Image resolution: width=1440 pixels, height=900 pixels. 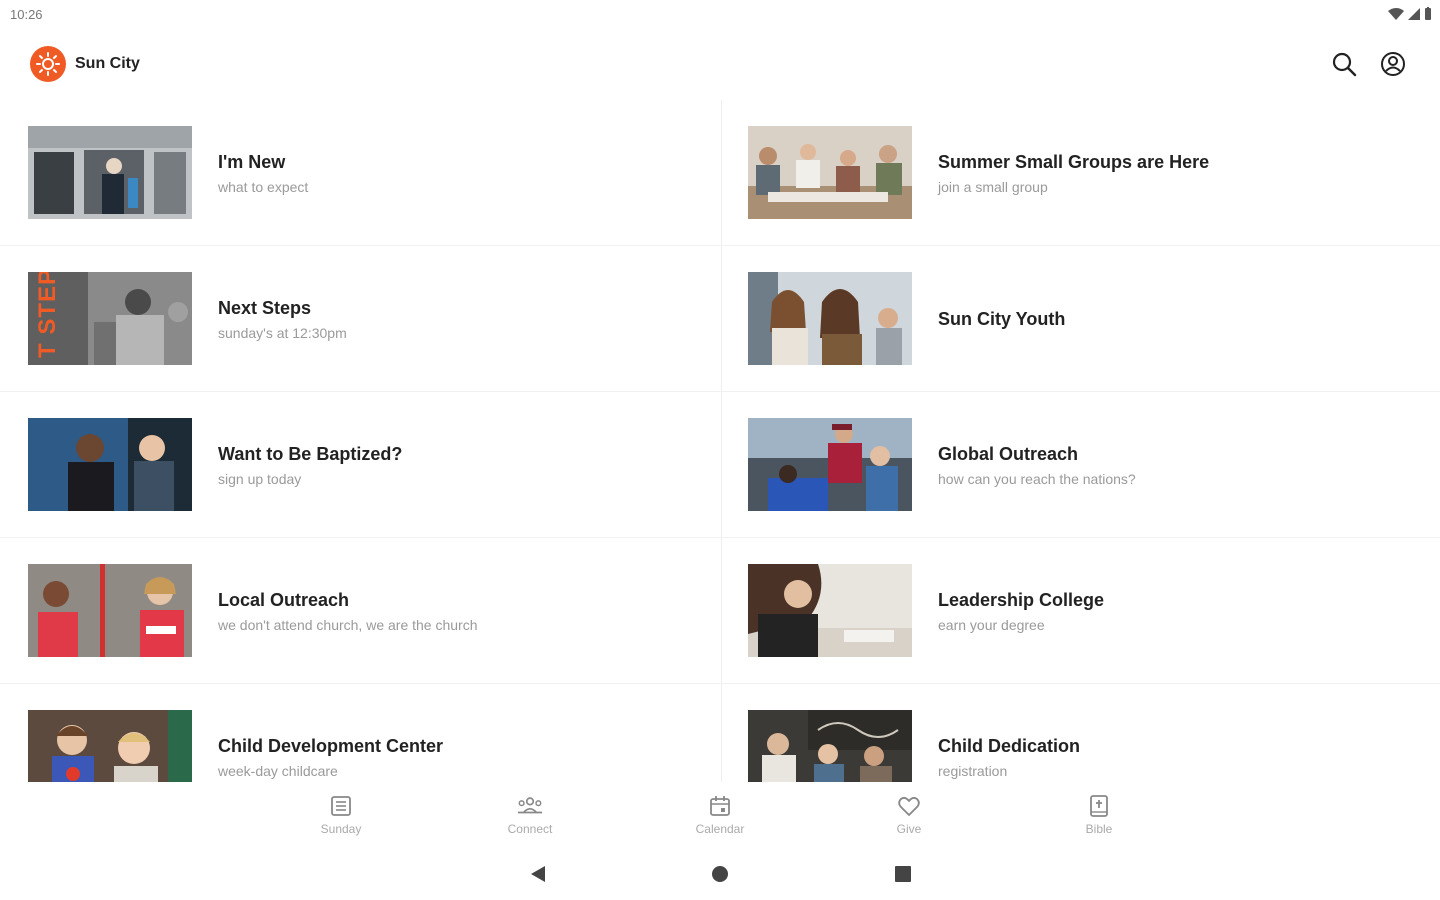 What do you see at coordinates (360, 319) in the screenshot?
I see `card-next-steps: T STEPS Next Steps sunday's at 12:30pm` at bounding box center [360, 319].